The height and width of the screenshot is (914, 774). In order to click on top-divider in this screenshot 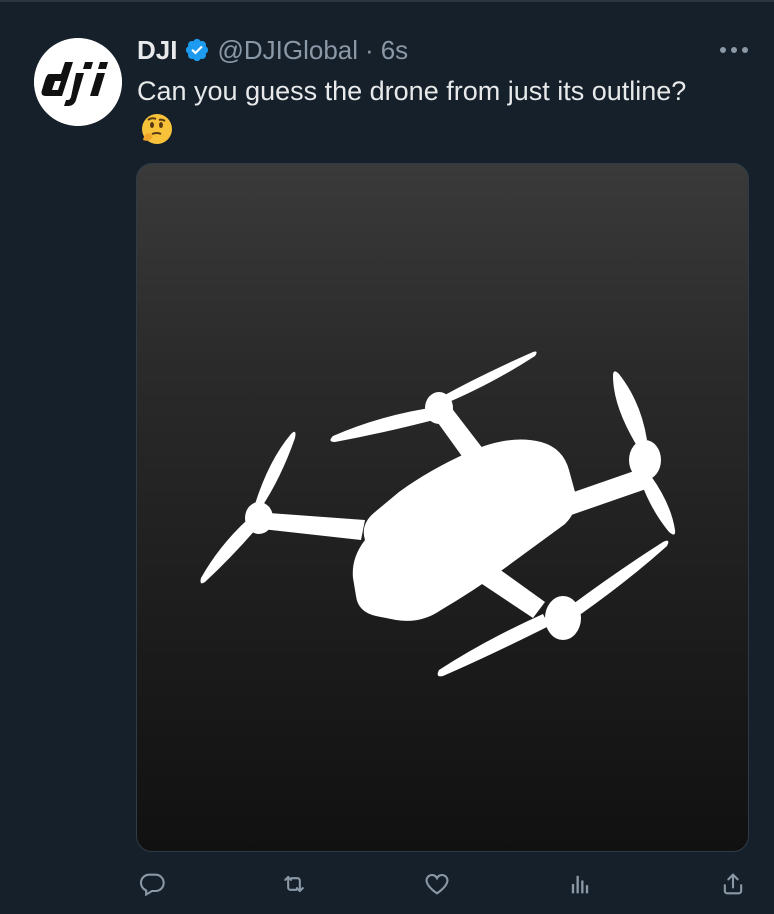, I will do `click(387, 1)`.